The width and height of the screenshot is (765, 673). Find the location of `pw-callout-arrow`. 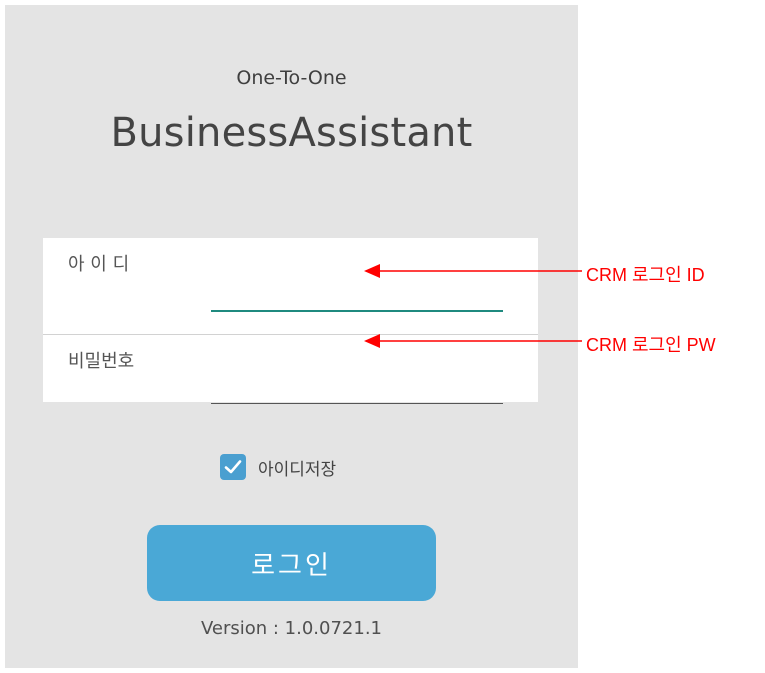

pw-callout-arrow is located at coordinates (473, 341).